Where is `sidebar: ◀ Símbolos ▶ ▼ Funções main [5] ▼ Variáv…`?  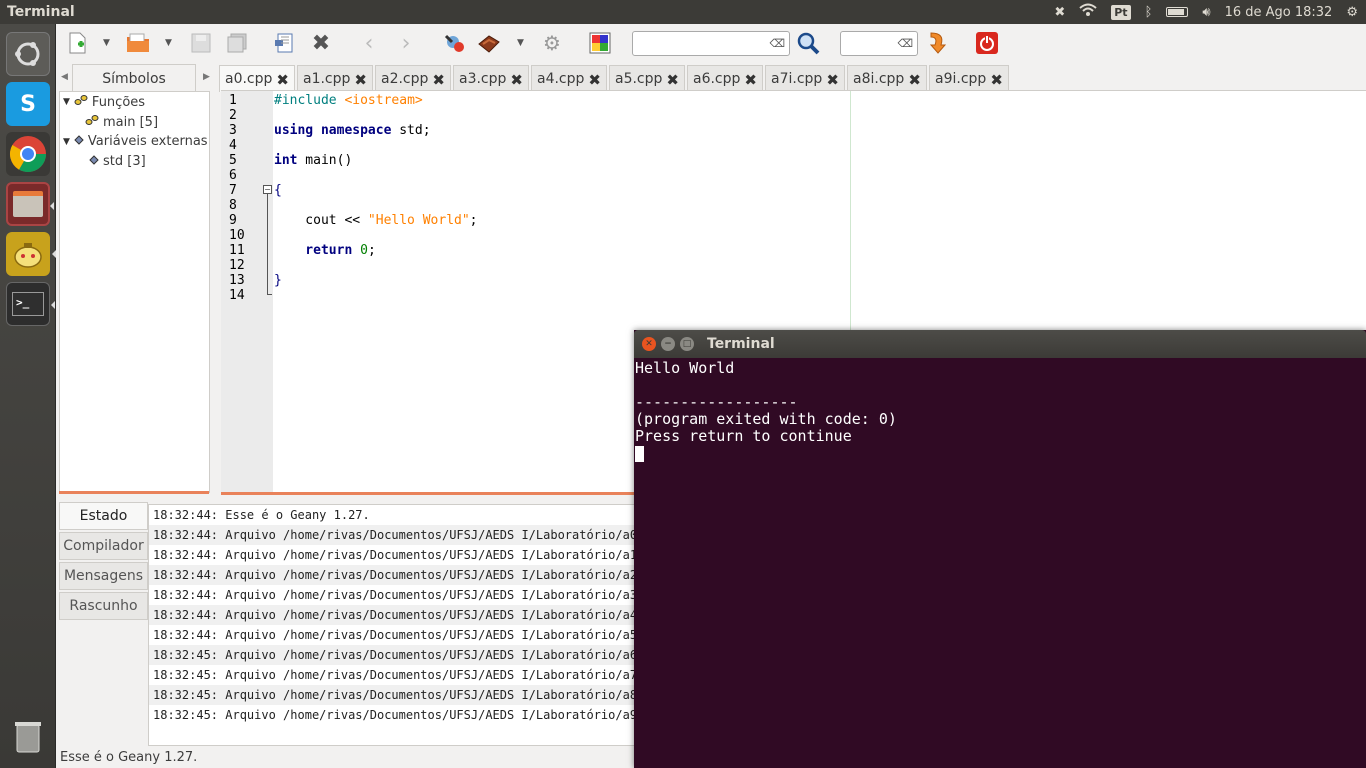
sidebar: ◀ Símbolos ▶ ▼ Funções main [5] ▼ Variáv… is located at coordinates (135, 279).